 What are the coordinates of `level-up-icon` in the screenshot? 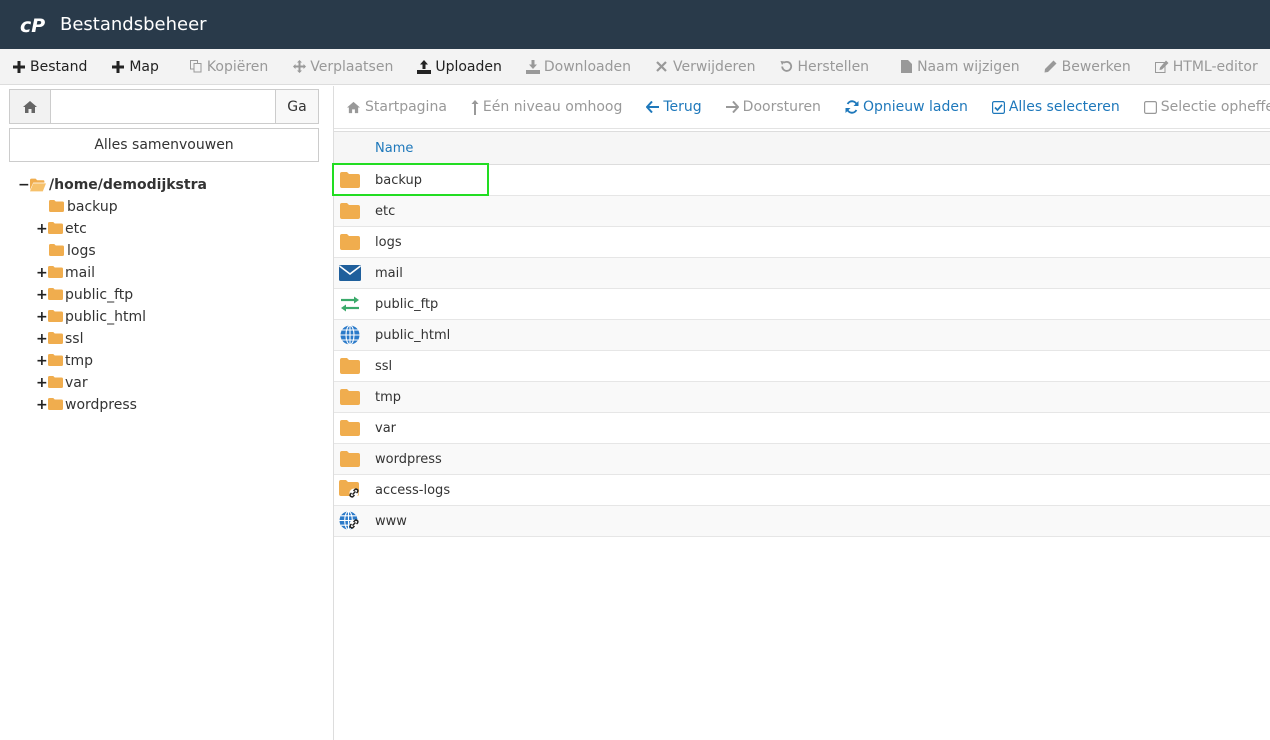 It's located at (475, 107).